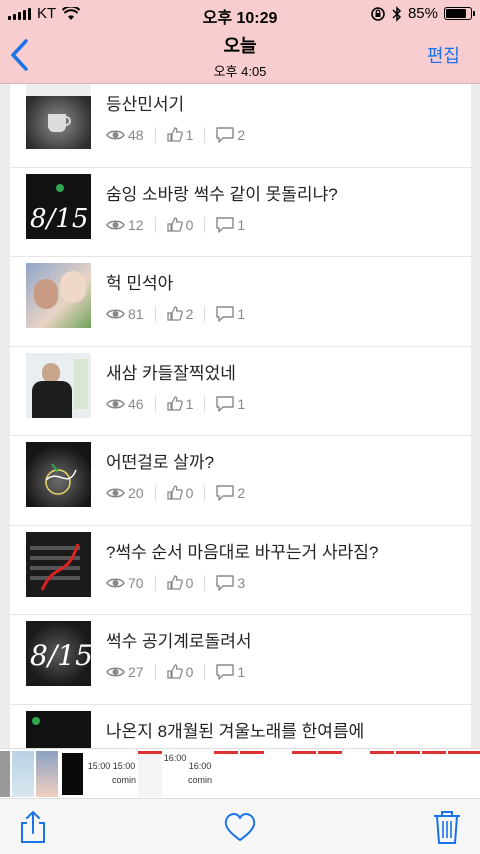  What do you see at coordinates (136, 224) in the screenshot?
I see `view-count: 12` at bounding box center [136, 224].